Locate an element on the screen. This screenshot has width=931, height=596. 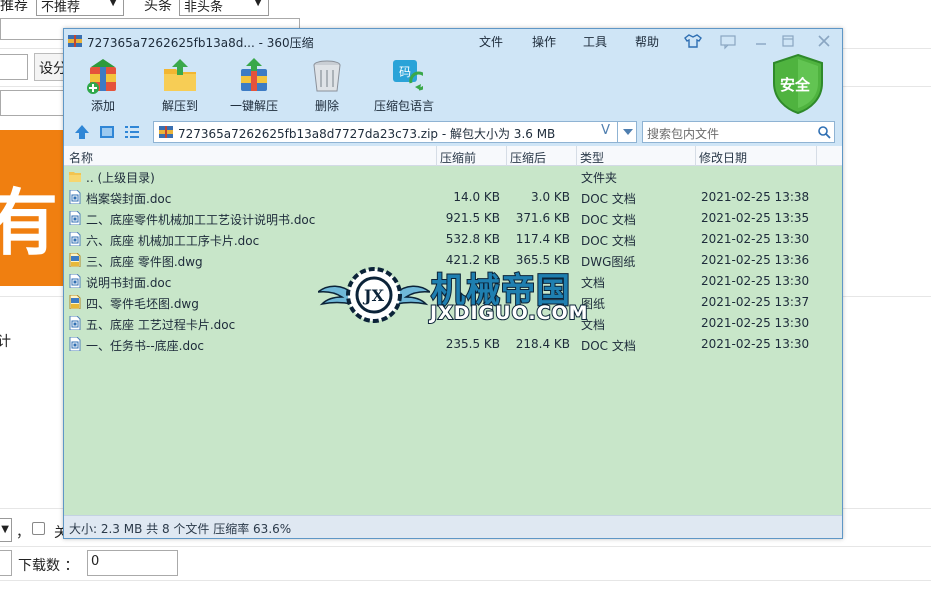
short-input is located at coordinates (14, 67).